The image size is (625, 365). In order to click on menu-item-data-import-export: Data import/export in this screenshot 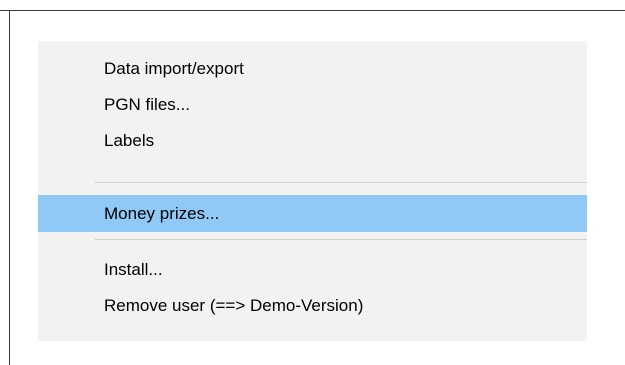, I will do `click(312, 68)`.